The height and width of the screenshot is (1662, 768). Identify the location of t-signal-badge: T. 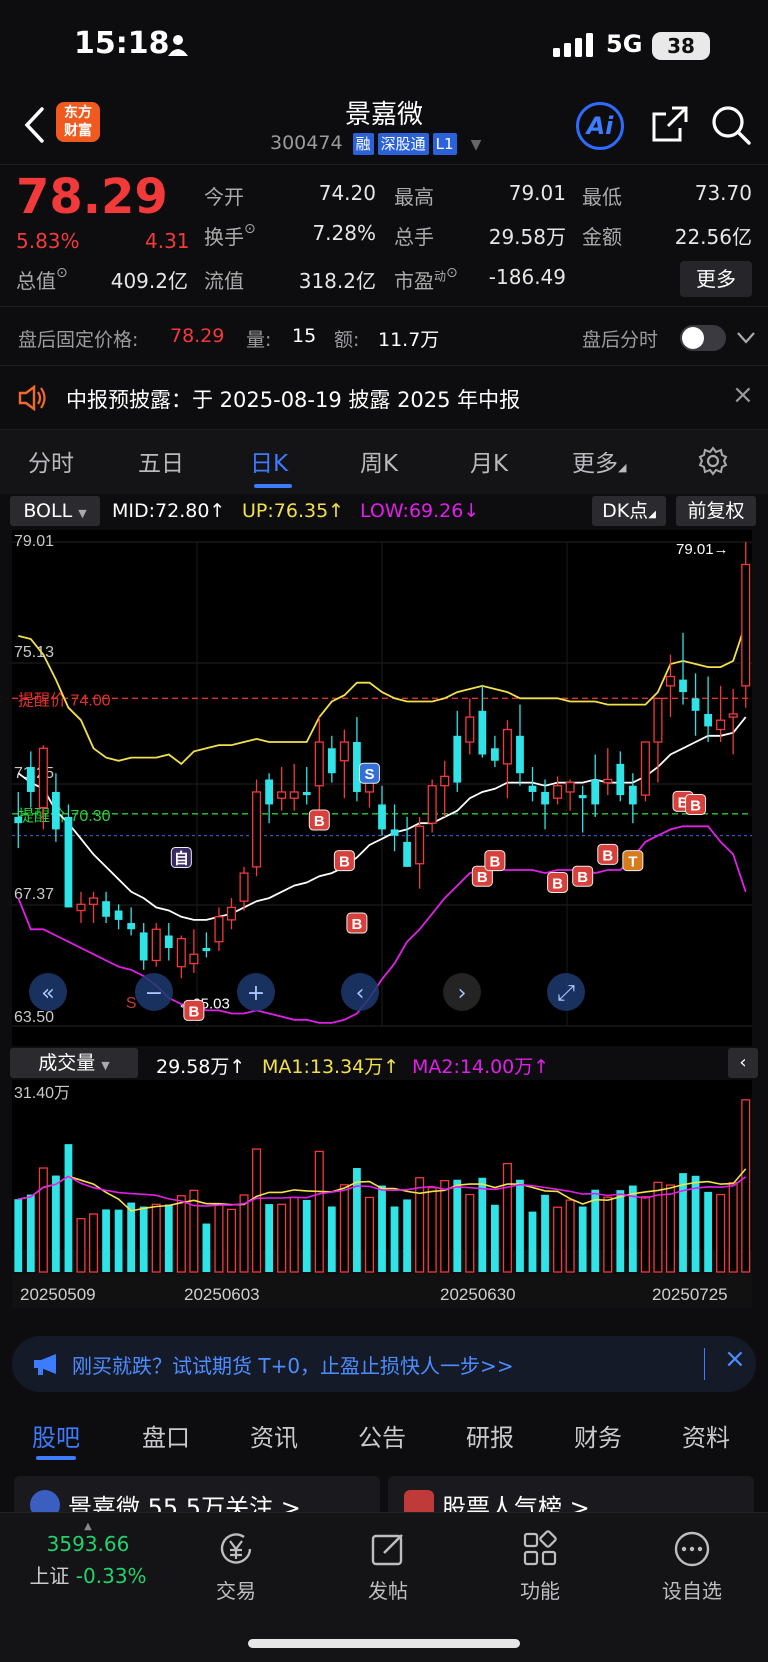
(632, 862).